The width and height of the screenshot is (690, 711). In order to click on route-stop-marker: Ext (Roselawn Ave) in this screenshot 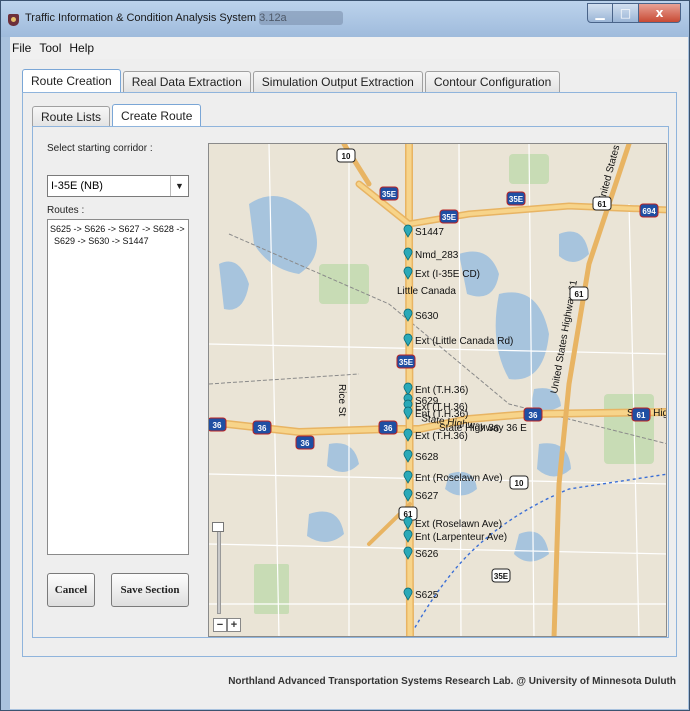, I will do `click(452, 523)`.